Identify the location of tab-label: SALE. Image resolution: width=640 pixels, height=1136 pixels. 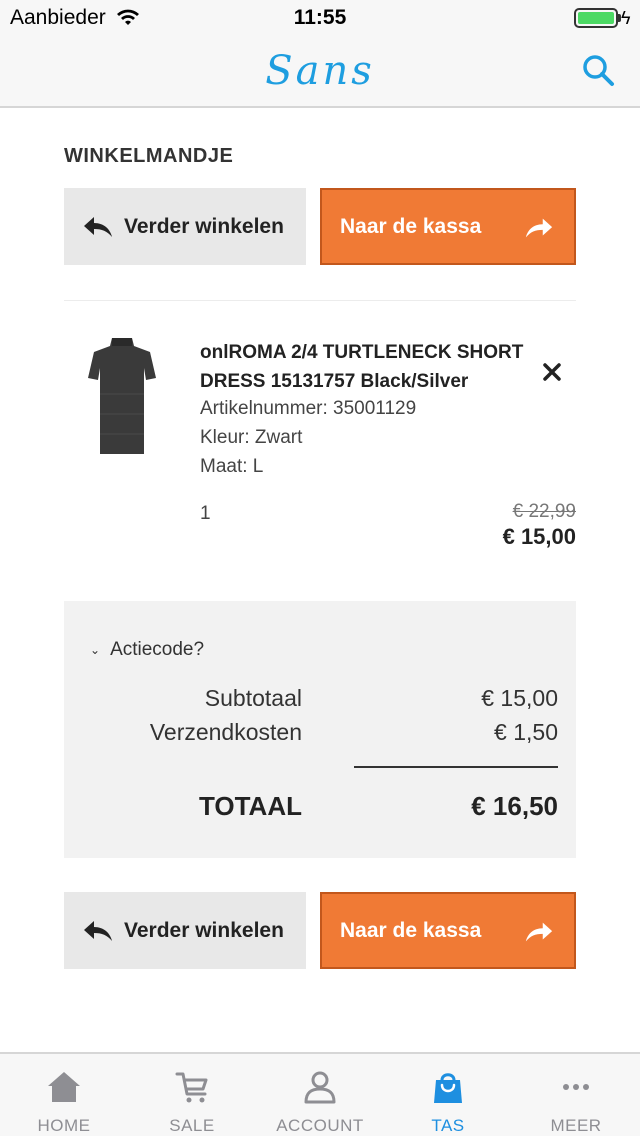
(192, 1125).